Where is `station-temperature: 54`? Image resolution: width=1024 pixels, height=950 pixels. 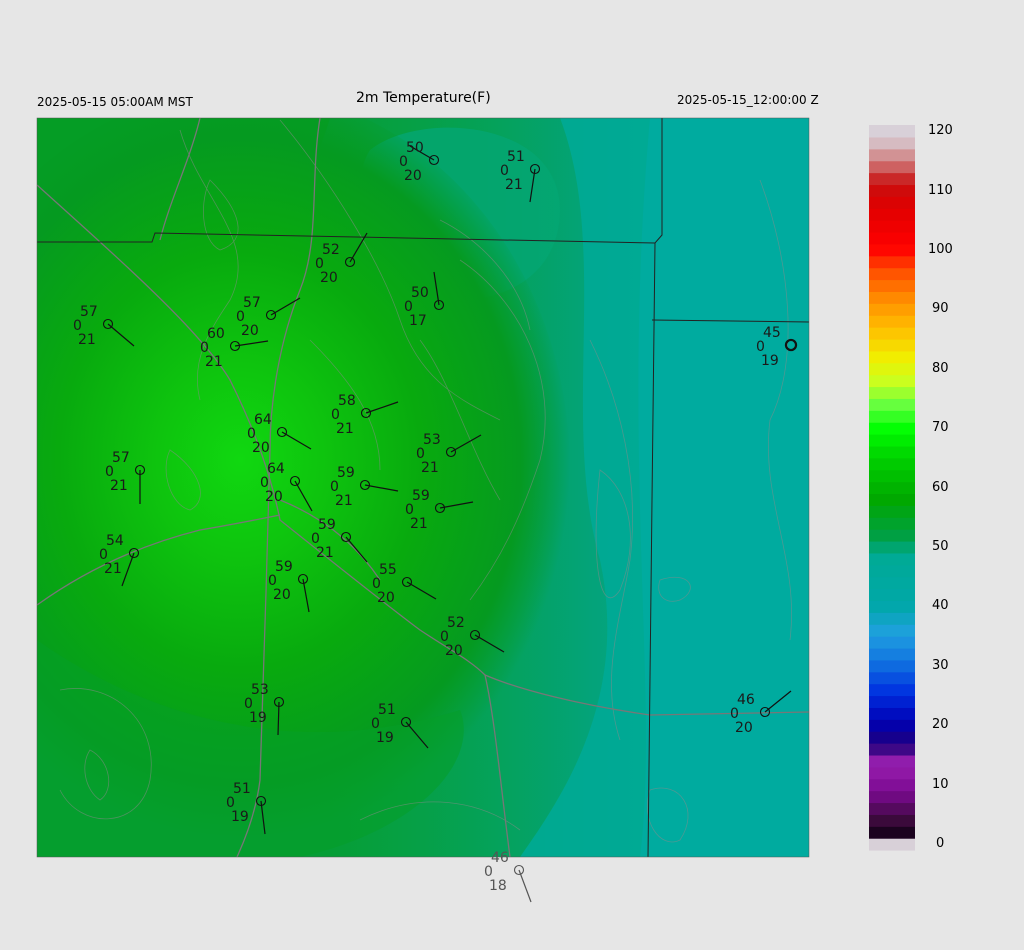
station-temperature: 54 is located at coordinates (115, 541).